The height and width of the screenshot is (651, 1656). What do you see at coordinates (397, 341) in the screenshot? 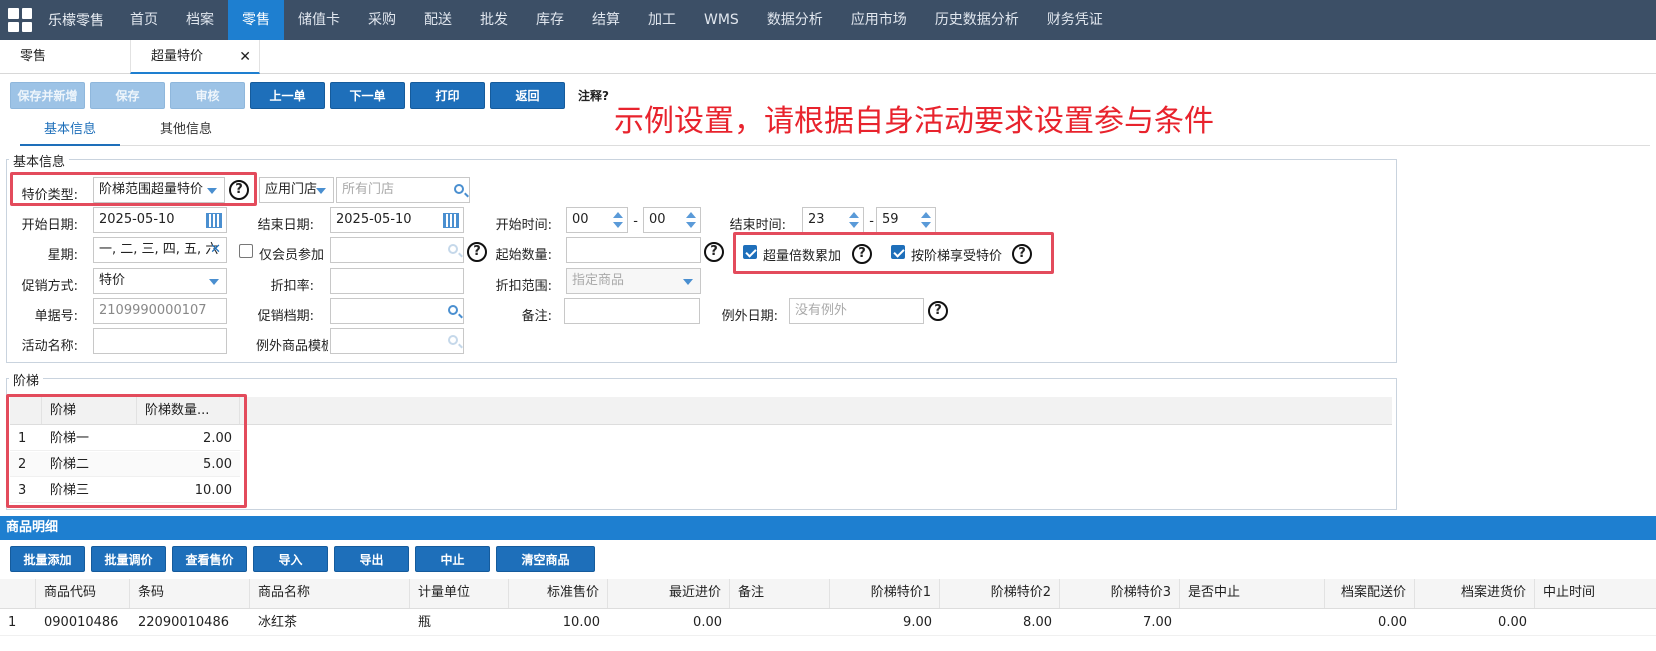
I see `except-goods-input` at bounding box center [397, 341].